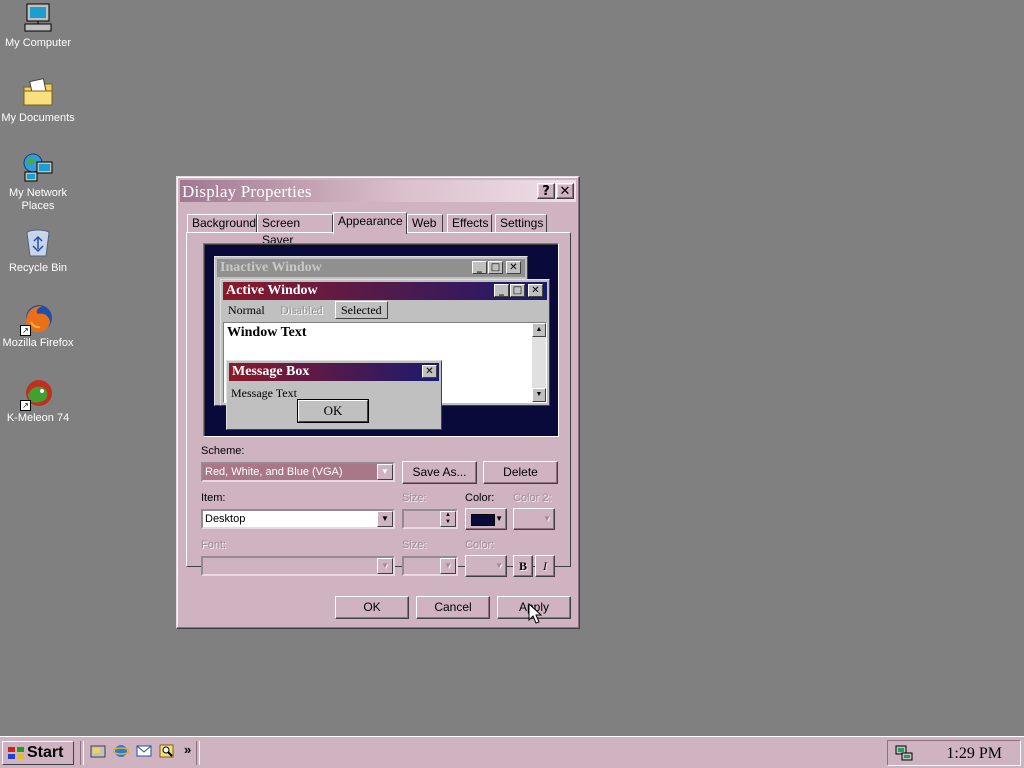 This screenshot has height=768, width=1024. I want to click on desktop-icon-label: Recycle Bin, so click(38, 268).